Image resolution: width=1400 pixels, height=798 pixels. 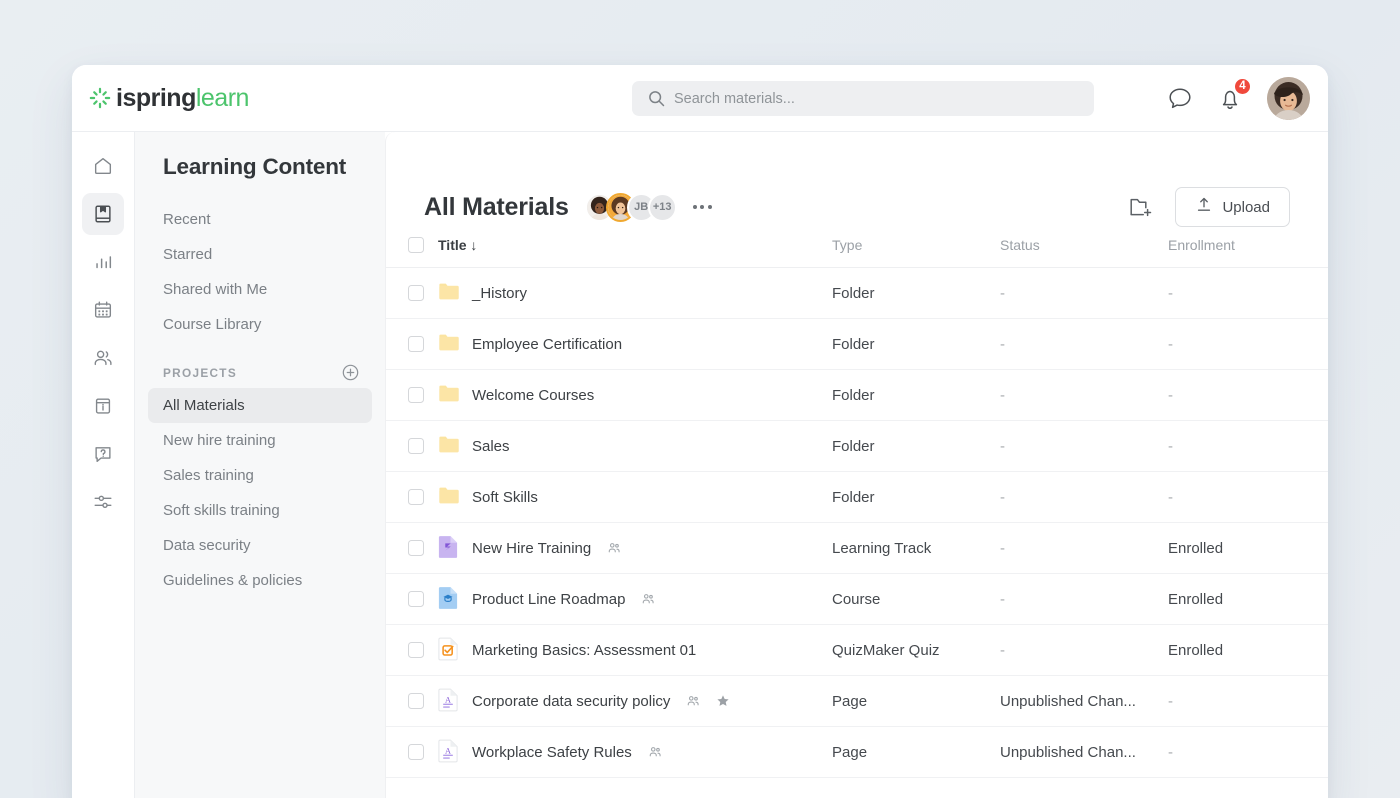 I want to click on projects-label: PROJECTS, so click(x=200, y=372).